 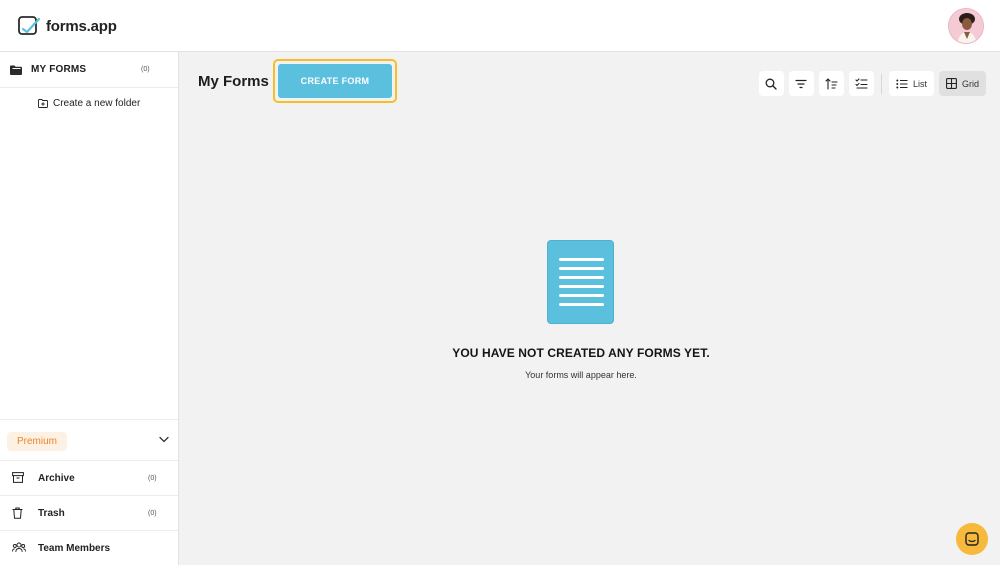 What do you see at coordinates (581, 375) in the screenshot?
I see `empty-state-subtitle: Your forms will appear here.` at bounding box center [581, 375].